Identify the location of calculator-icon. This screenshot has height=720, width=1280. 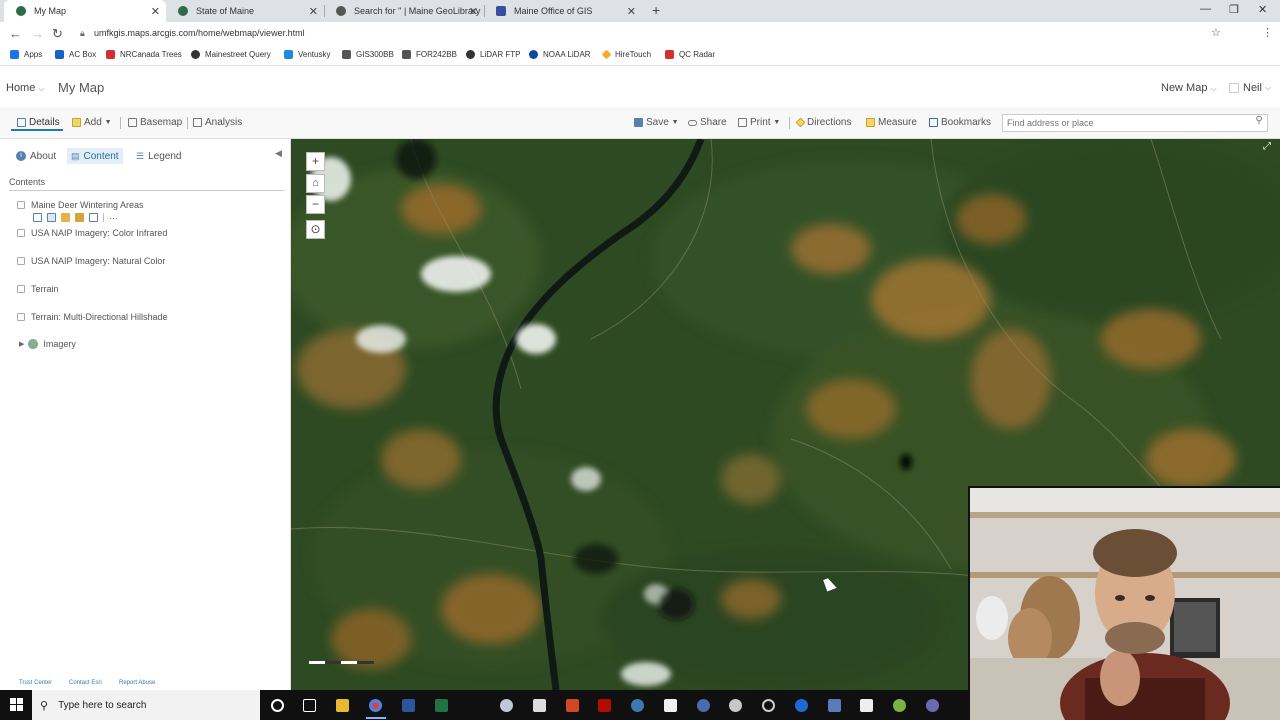
(539, 705).